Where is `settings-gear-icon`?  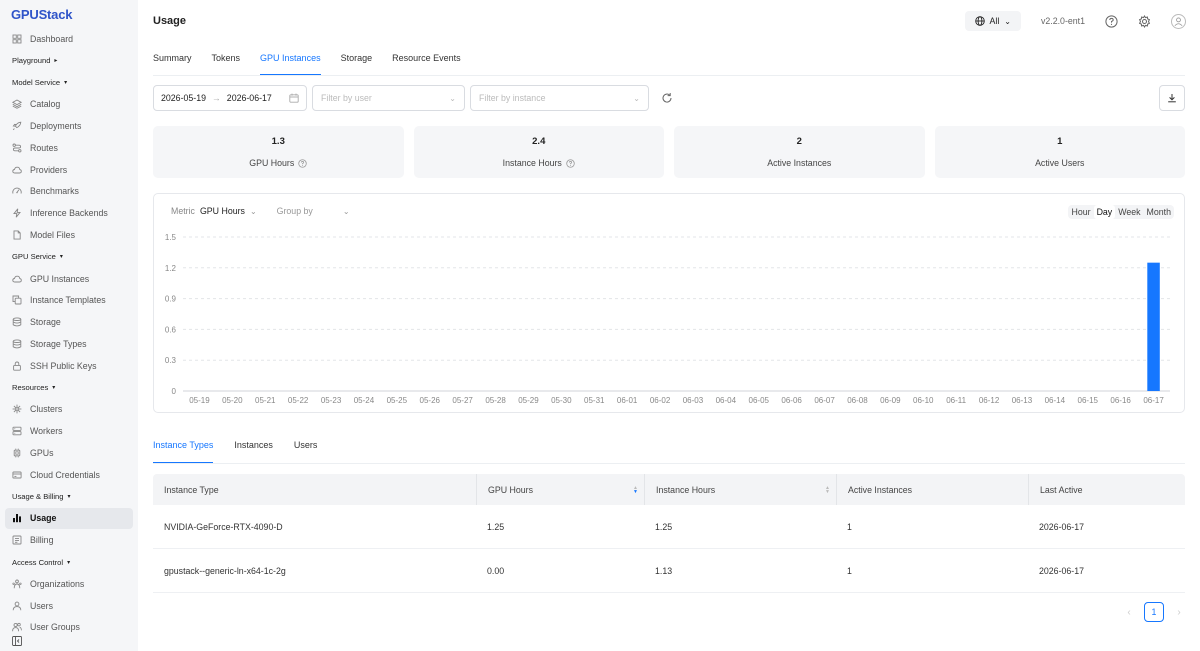
settings-gear-icon is located at coordinates (1144, 21).